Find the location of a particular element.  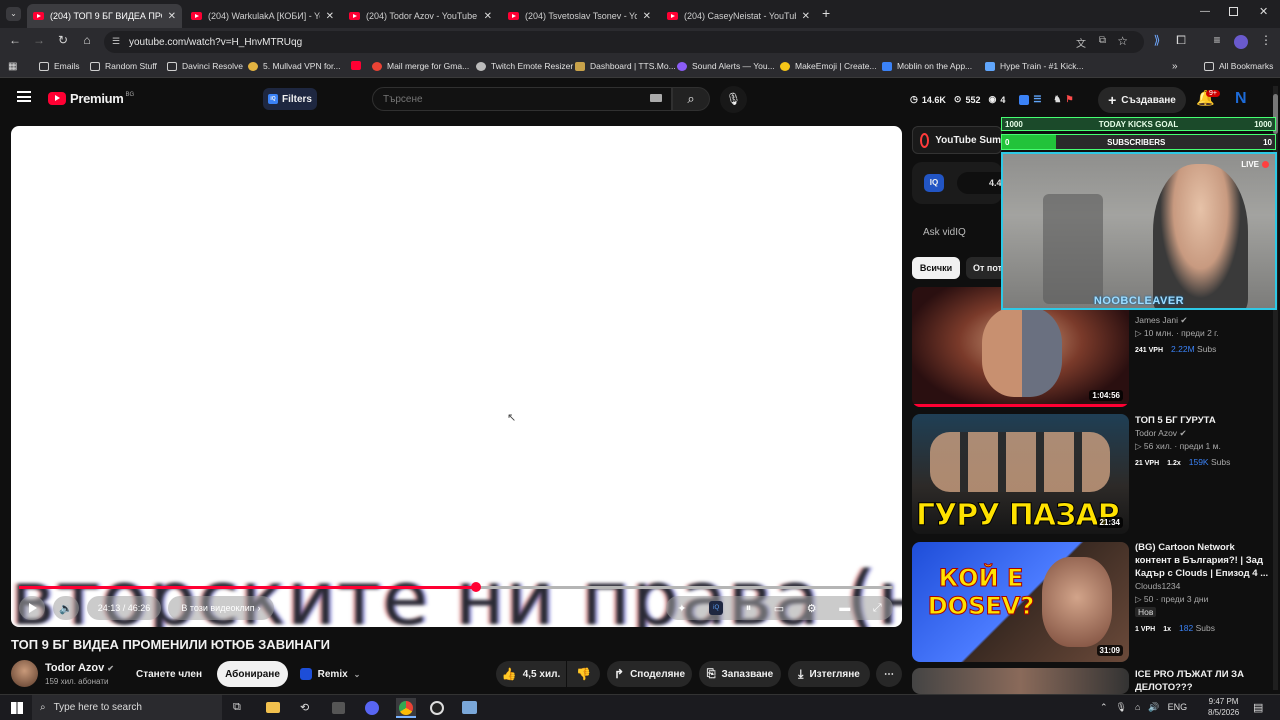

bookmark-davinci: Davinci Resolve is located at coordinates (205, 66).